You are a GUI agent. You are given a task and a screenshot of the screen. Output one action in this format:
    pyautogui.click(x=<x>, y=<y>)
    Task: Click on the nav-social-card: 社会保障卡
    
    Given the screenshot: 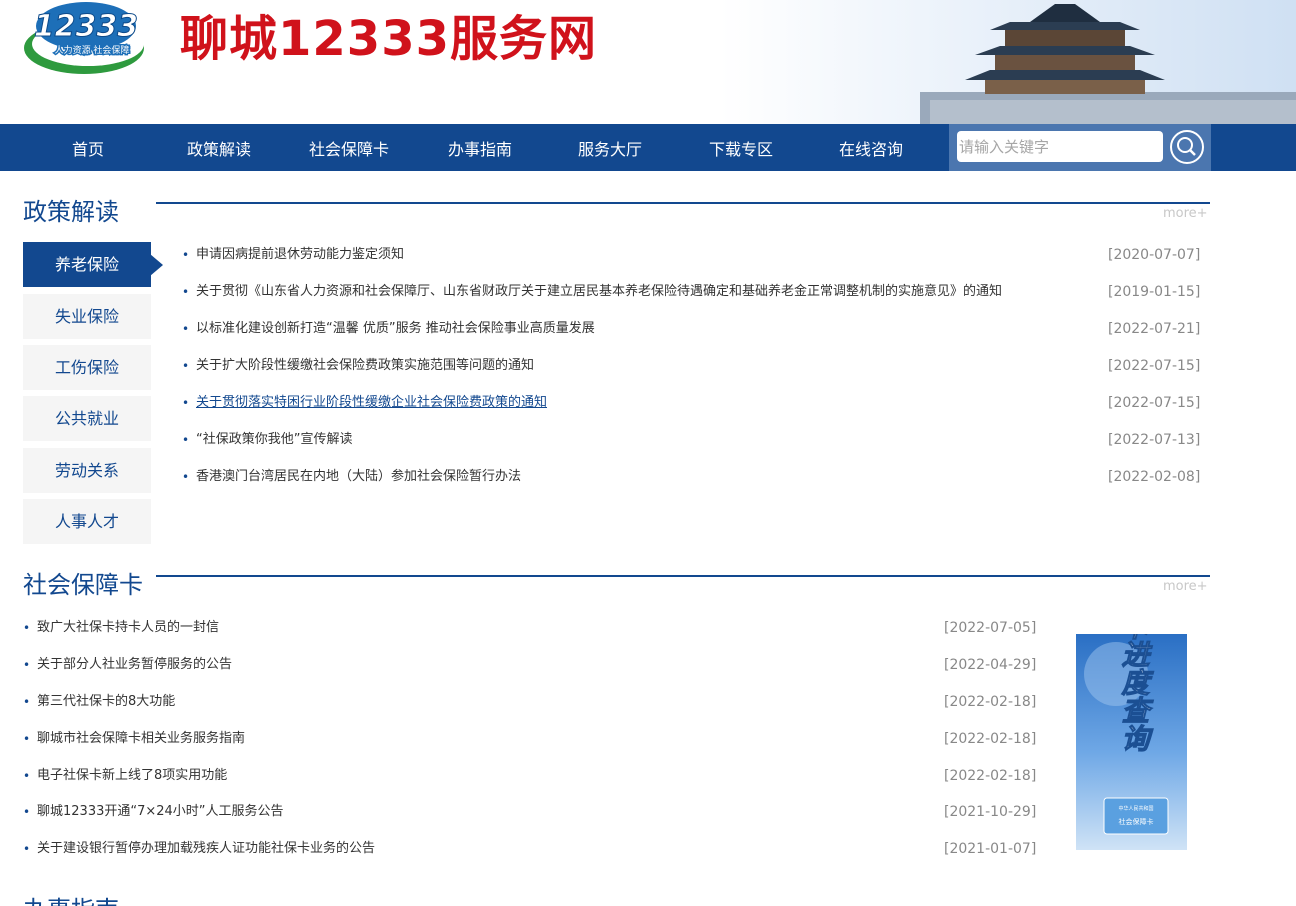 What is the action you would take?
    pyautogui.click(x=349, y=147)
    